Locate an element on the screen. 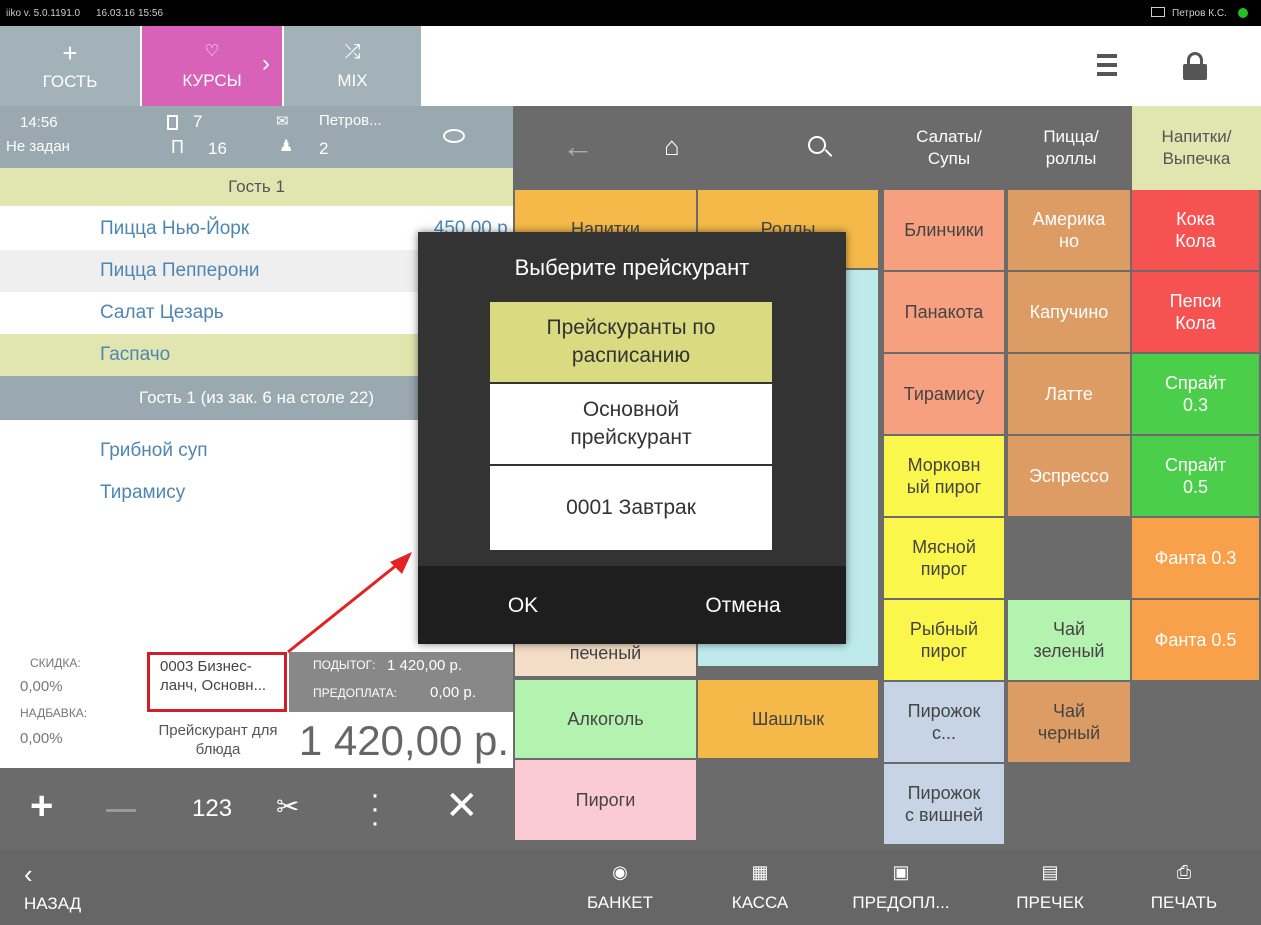  menu-group-pies: Пироги is located at coordinates (606, 801).